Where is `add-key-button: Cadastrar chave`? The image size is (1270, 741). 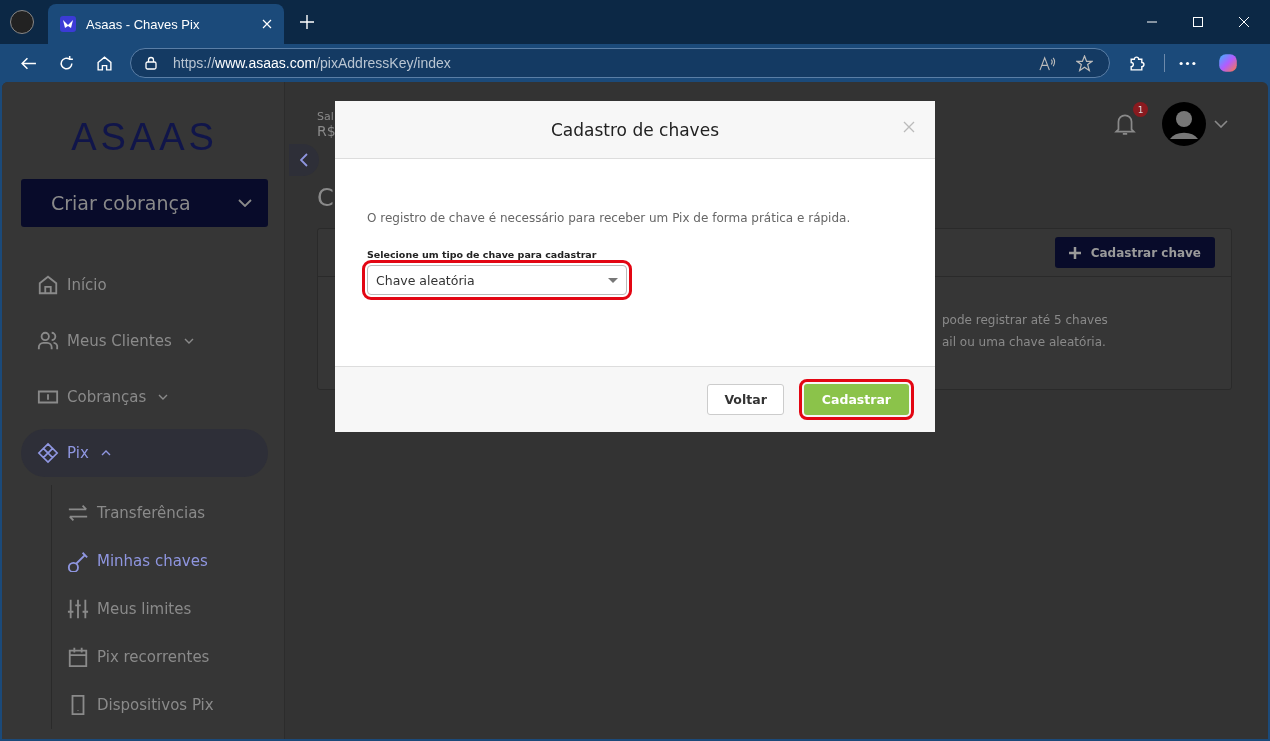
add-key-button: Cadastrar chave is located at coordinates (1134, 252).